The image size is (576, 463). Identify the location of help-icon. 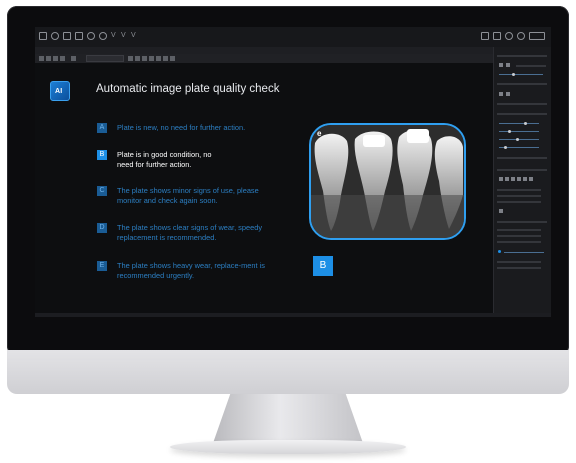
(103, 36).